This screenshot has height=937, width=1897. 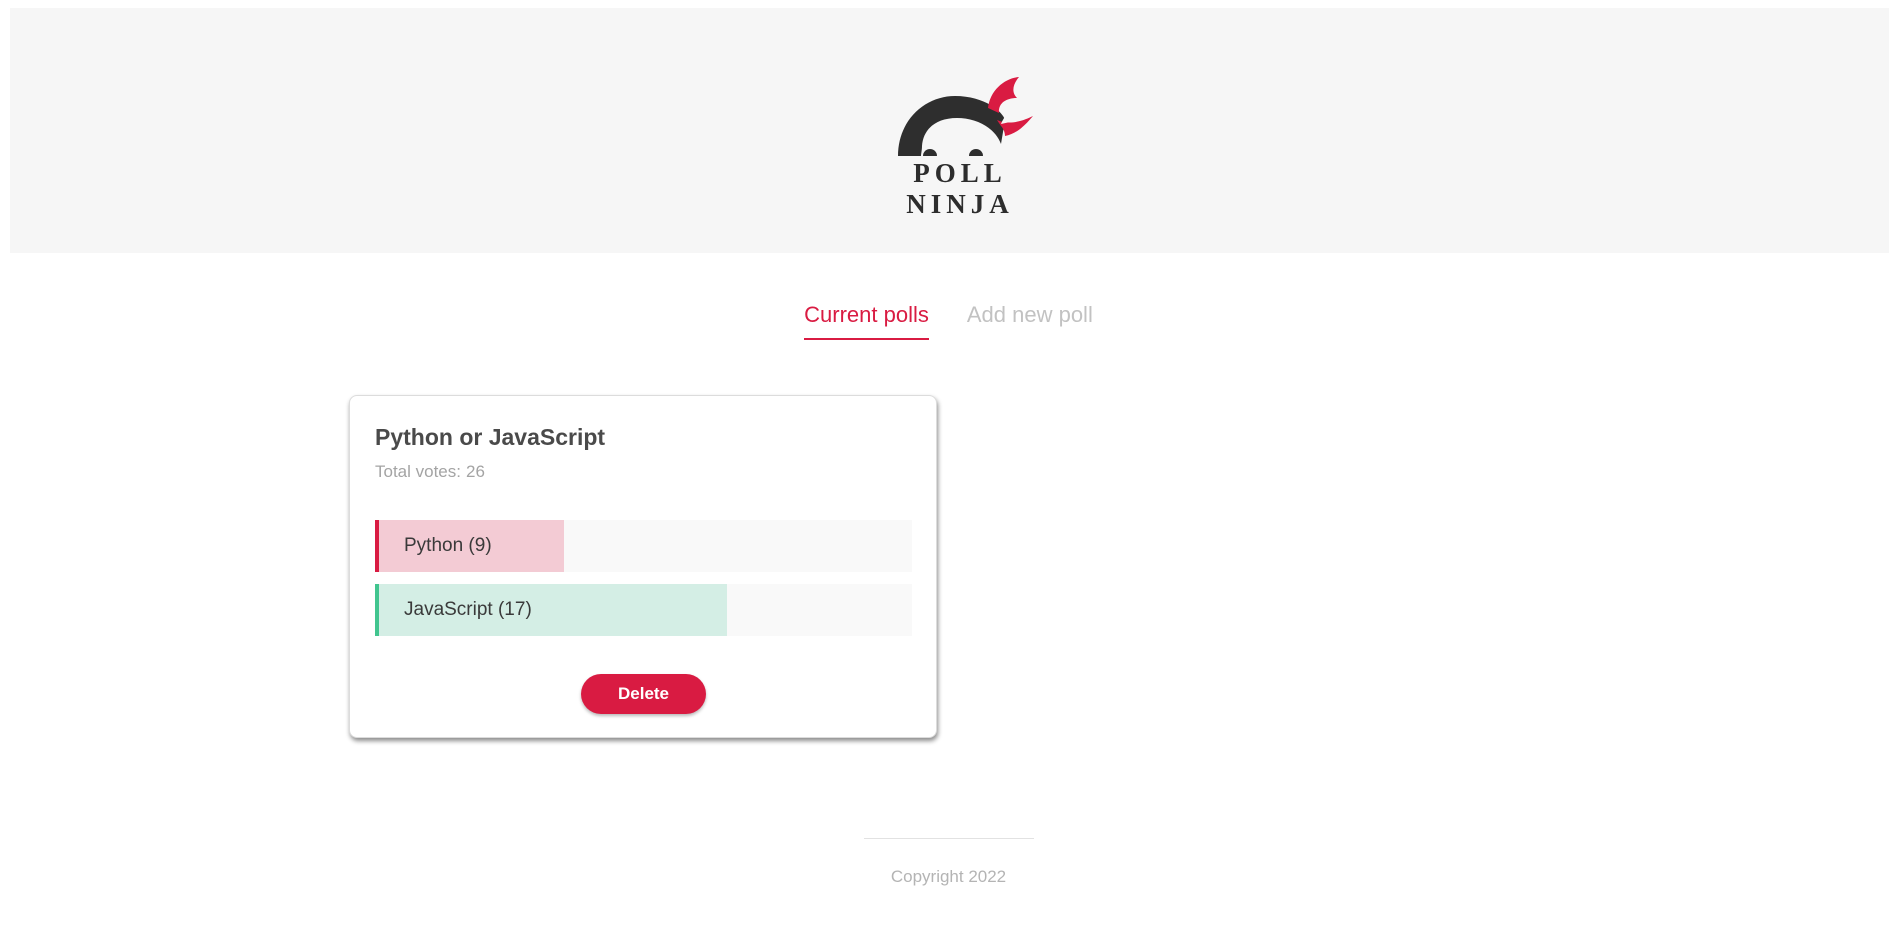 I want to click on poll-ninja-logo: POLL NINJA, so click(x=960, y=143).